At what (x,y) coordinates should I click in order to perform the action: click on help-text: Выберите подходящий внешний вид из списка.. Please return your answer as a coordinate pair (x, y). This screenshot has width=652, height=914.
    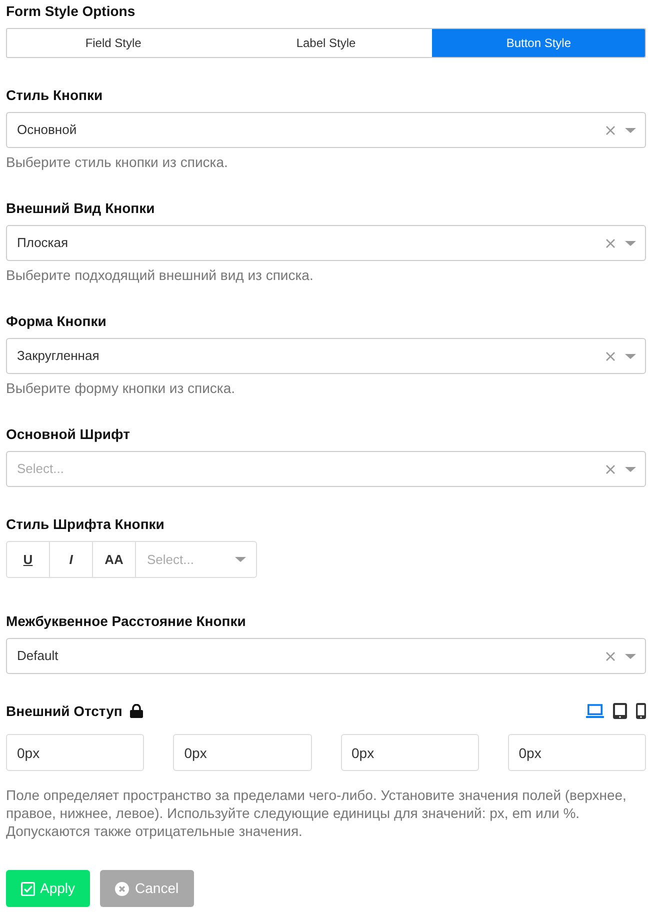
    Looking at the image, I should click on (160, 275).